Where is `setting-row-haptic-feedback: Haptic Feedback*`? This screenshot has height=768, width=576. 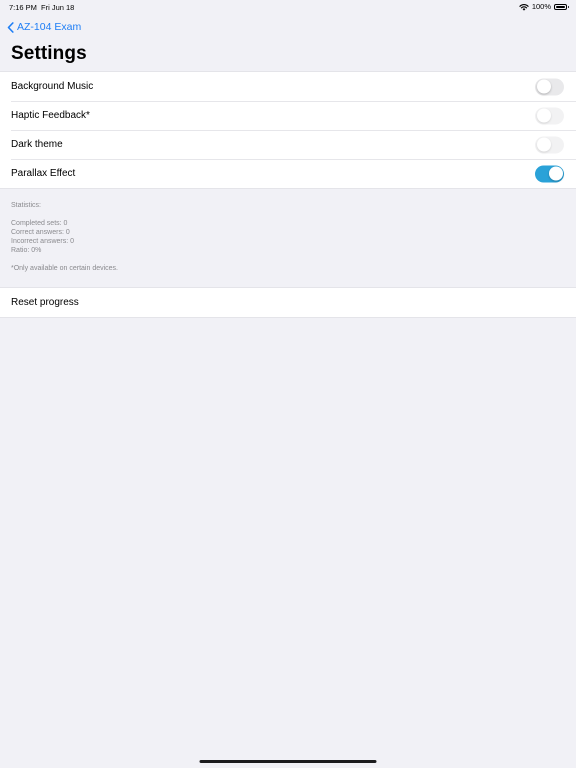
setting-row-haptic-feedback: Haptic Feedback* is located at coordinates (288, 115).